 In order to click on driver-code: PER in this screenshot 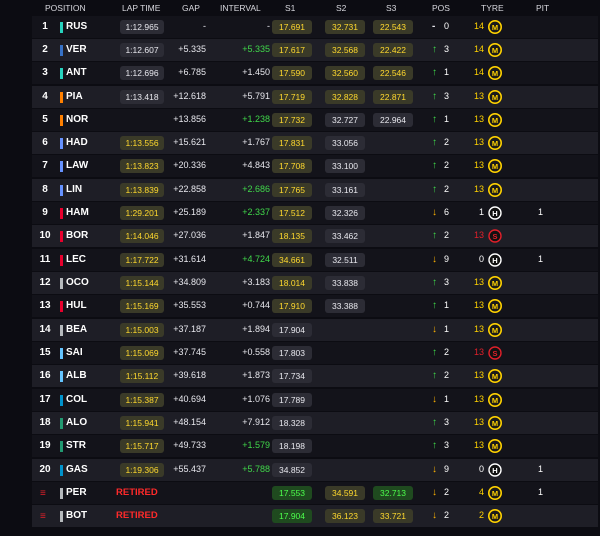, I will do `click(76, 492)`.